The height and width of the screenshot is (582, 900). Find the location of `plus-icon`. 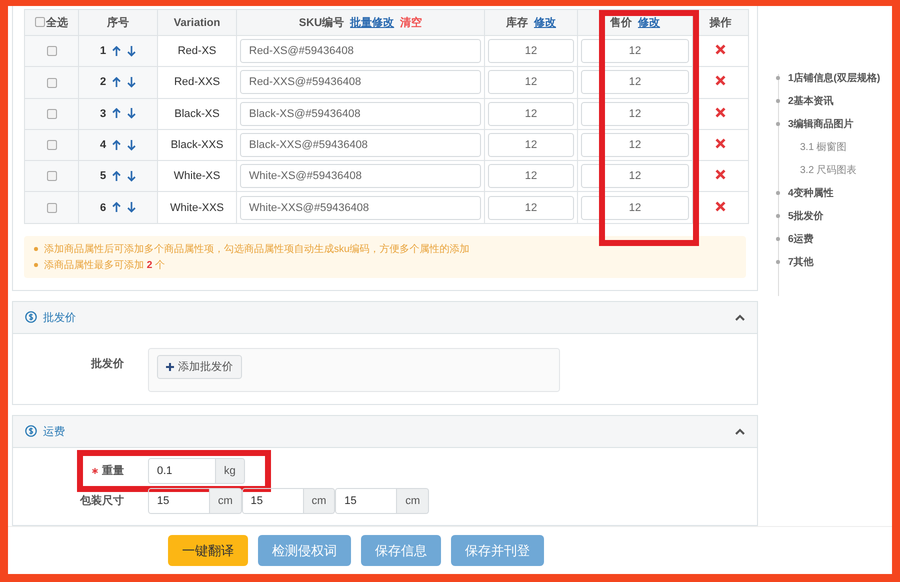

plus-icon is located at coordinates (170, 366).